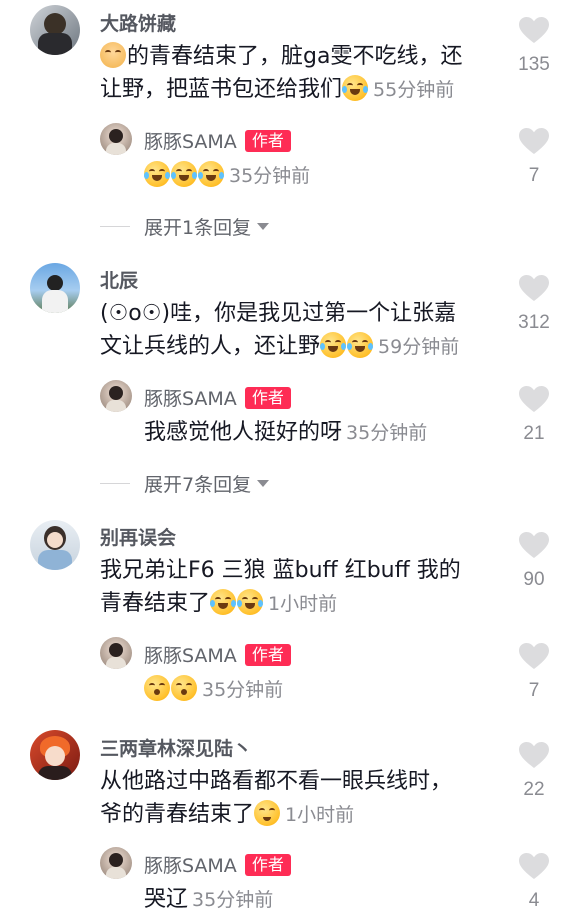 The height and width of the screenshot is (922, 570). What do you see at coordinates (113, 55) in the screenshot?
I see `old-man-emoji-icon` at bounding box center [113, 55].